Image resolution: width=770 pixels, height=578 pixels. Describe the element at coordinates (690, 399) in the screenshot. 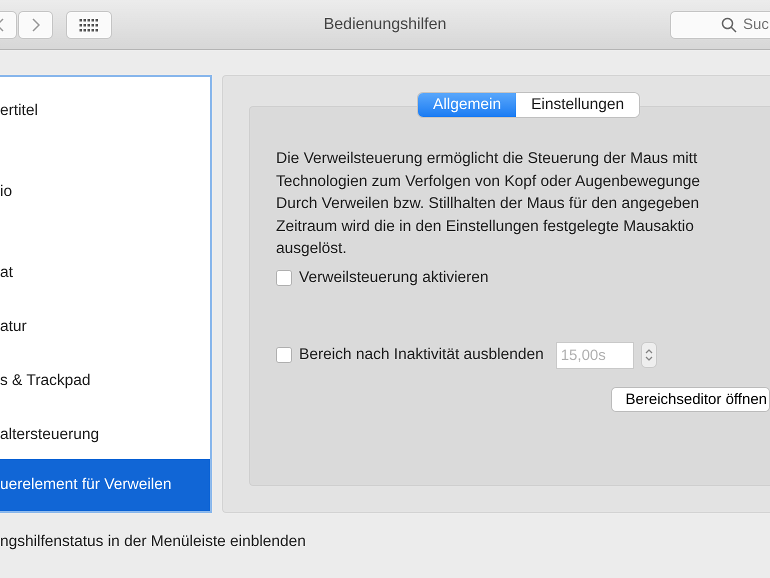

I see `open-editor-button: Bereichseditor öffnen` at that location.